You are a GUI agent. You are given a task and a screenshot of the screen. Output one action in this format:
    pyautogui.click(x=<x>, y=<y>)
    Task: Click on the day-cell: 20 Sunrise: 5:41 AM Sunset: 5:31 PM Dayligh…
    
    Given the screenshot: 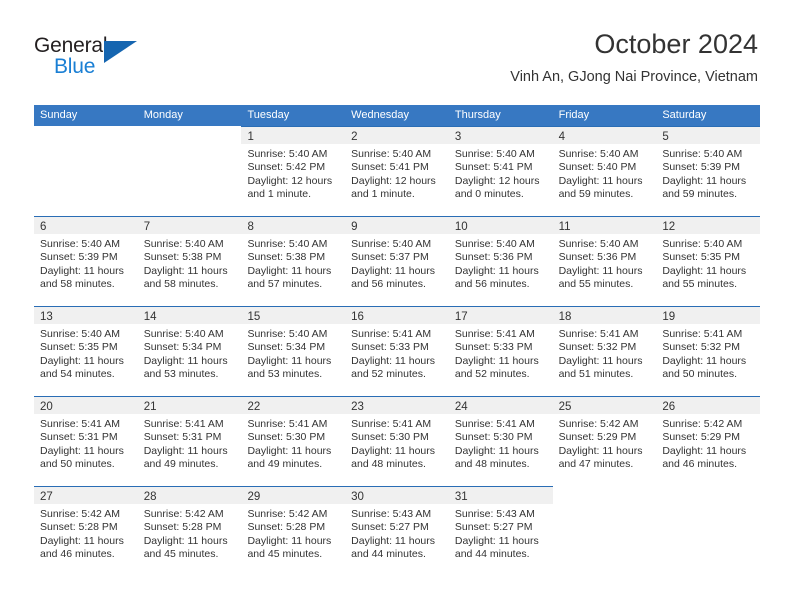 What is the action you would take?
    pyautogui.click(x=86, y=441)
    